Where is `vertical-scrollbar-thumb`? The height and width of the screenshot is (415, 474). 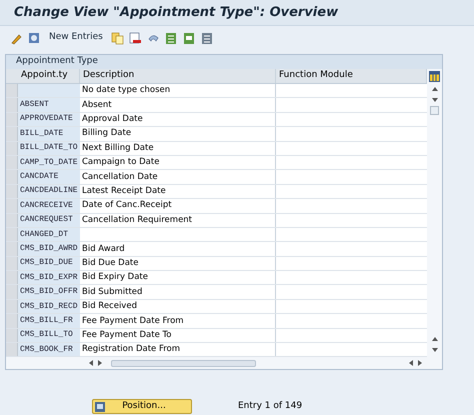 vertical-scrollbar-thumb is located at coordinates (434, 110).